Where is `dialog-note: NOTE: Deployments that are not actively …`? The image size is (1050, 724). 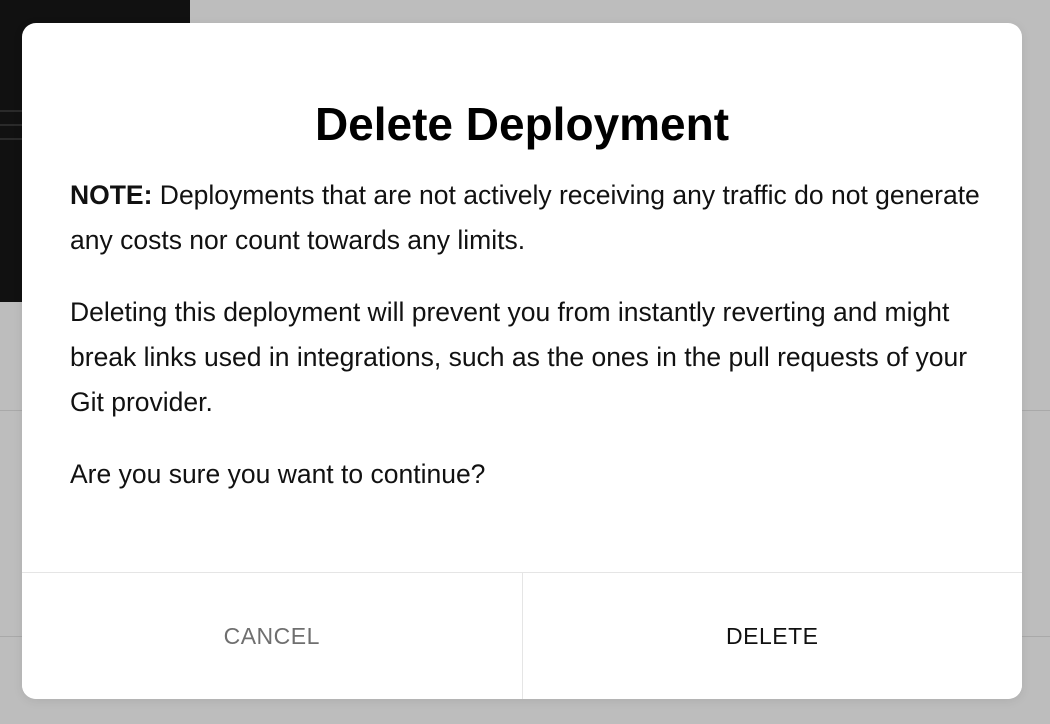 dialog-note: NOTE: Deployments that are not actively … is located at coordinates (527, 218).